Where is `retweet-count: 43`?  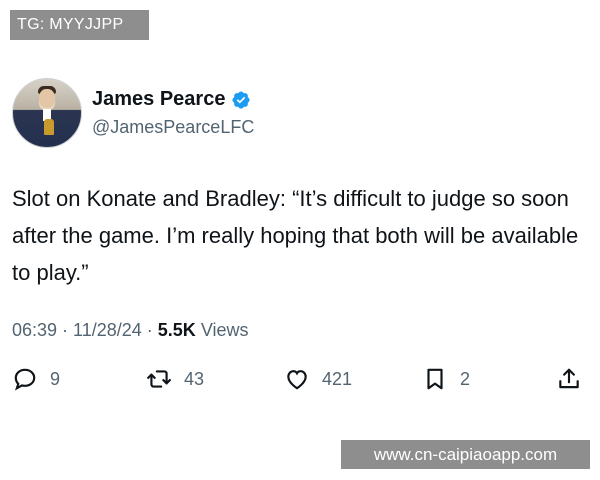 retweet-count: 43 is located at coordinates (194, 378).